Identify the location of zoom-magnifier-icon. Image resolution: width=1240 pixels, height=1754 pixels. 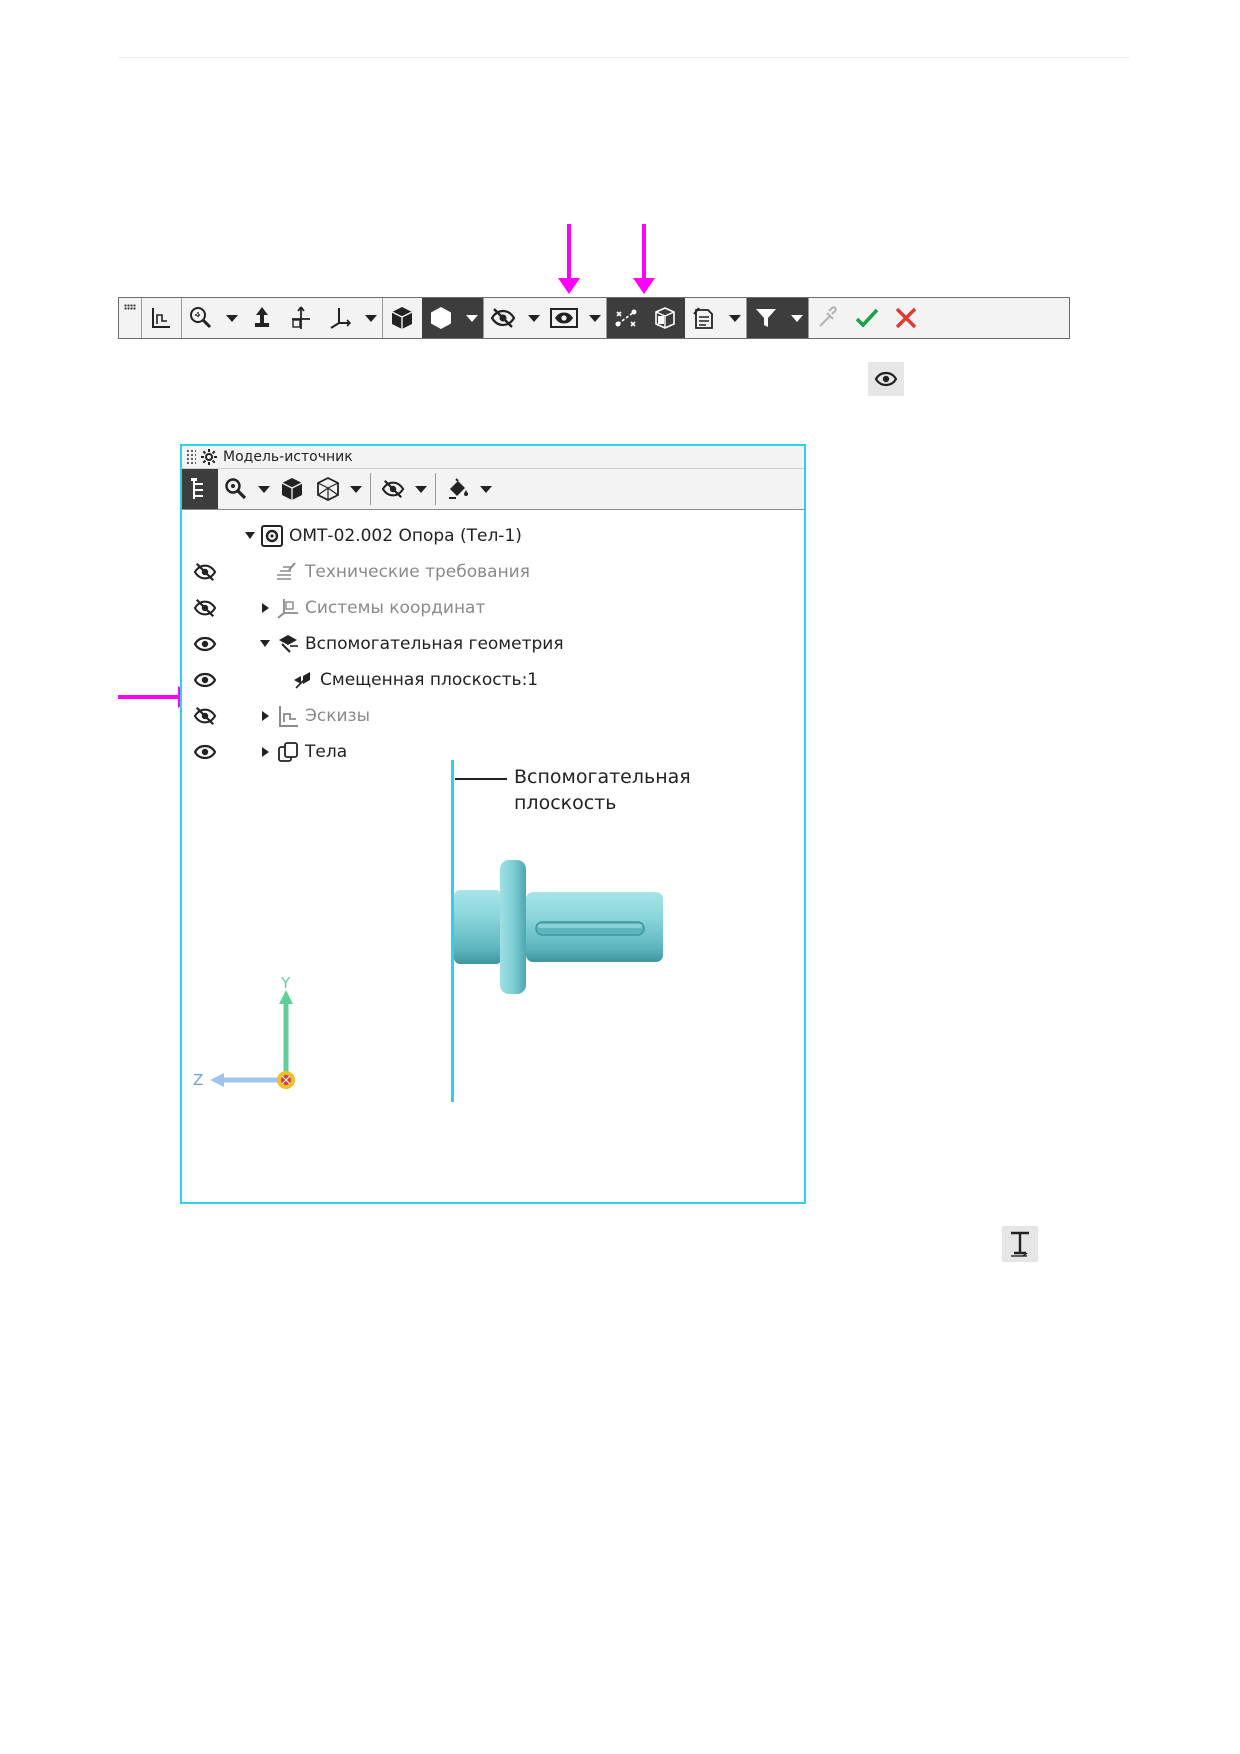
(201, 318).